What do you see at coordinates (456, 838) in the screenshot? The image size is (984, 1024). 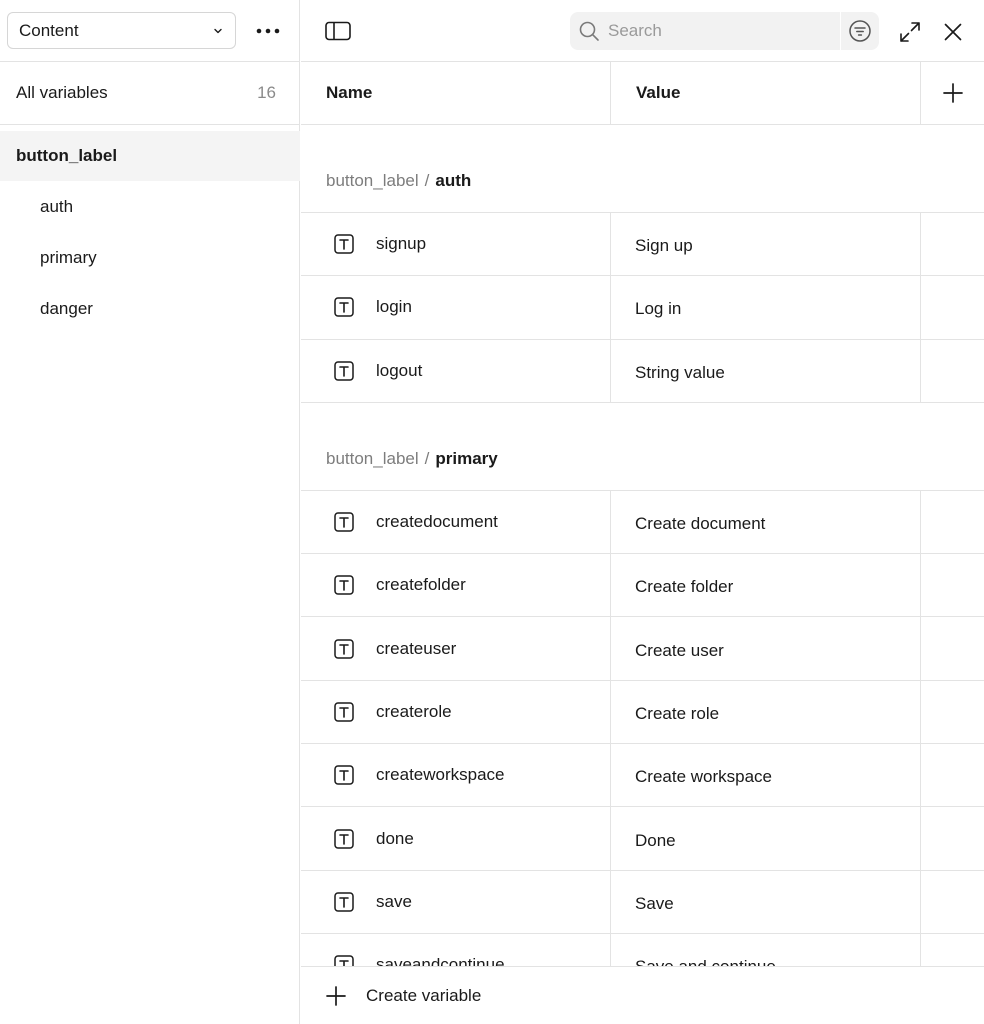 I see `variable-name-cell: done` at bounding box center [456, 838].